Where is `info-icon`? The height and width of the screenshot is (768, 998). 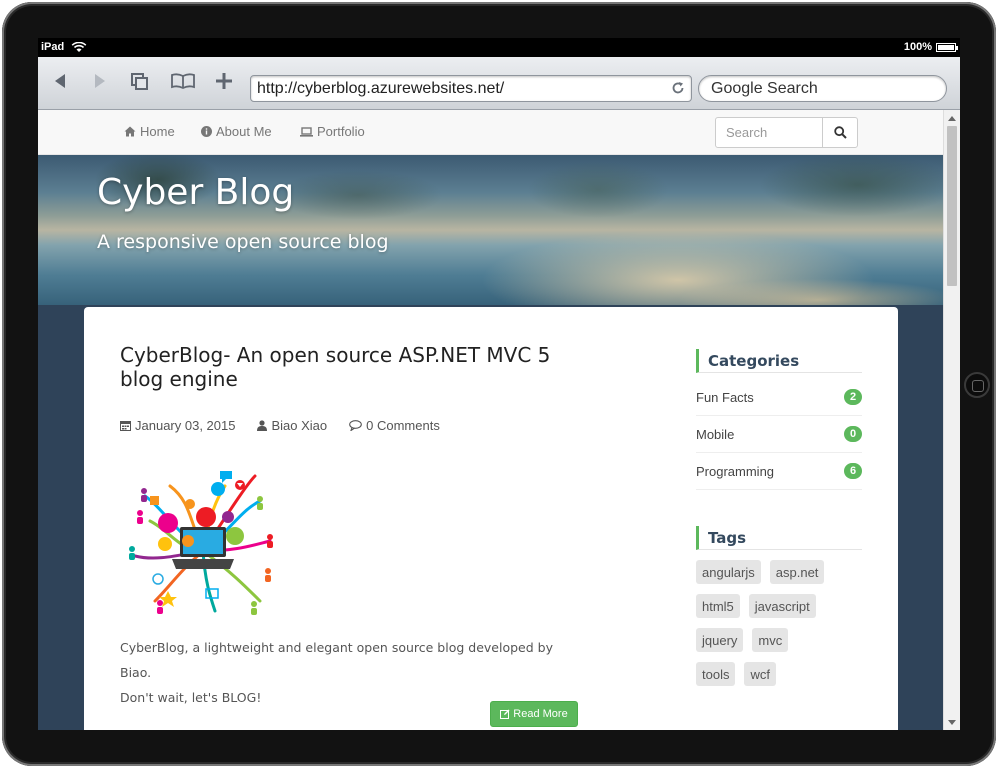 info-icon is located at coordinates (206, 131).